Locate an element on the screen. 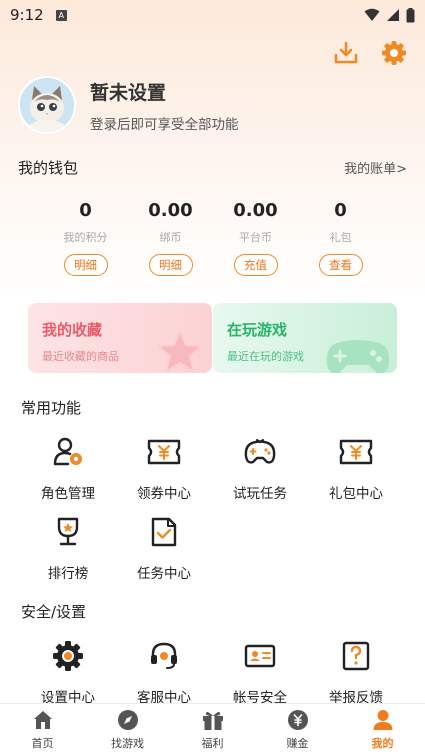 This screenshot has width=425, height=755. wallet-label: 我的积分 is located at coordinates (85, 237).